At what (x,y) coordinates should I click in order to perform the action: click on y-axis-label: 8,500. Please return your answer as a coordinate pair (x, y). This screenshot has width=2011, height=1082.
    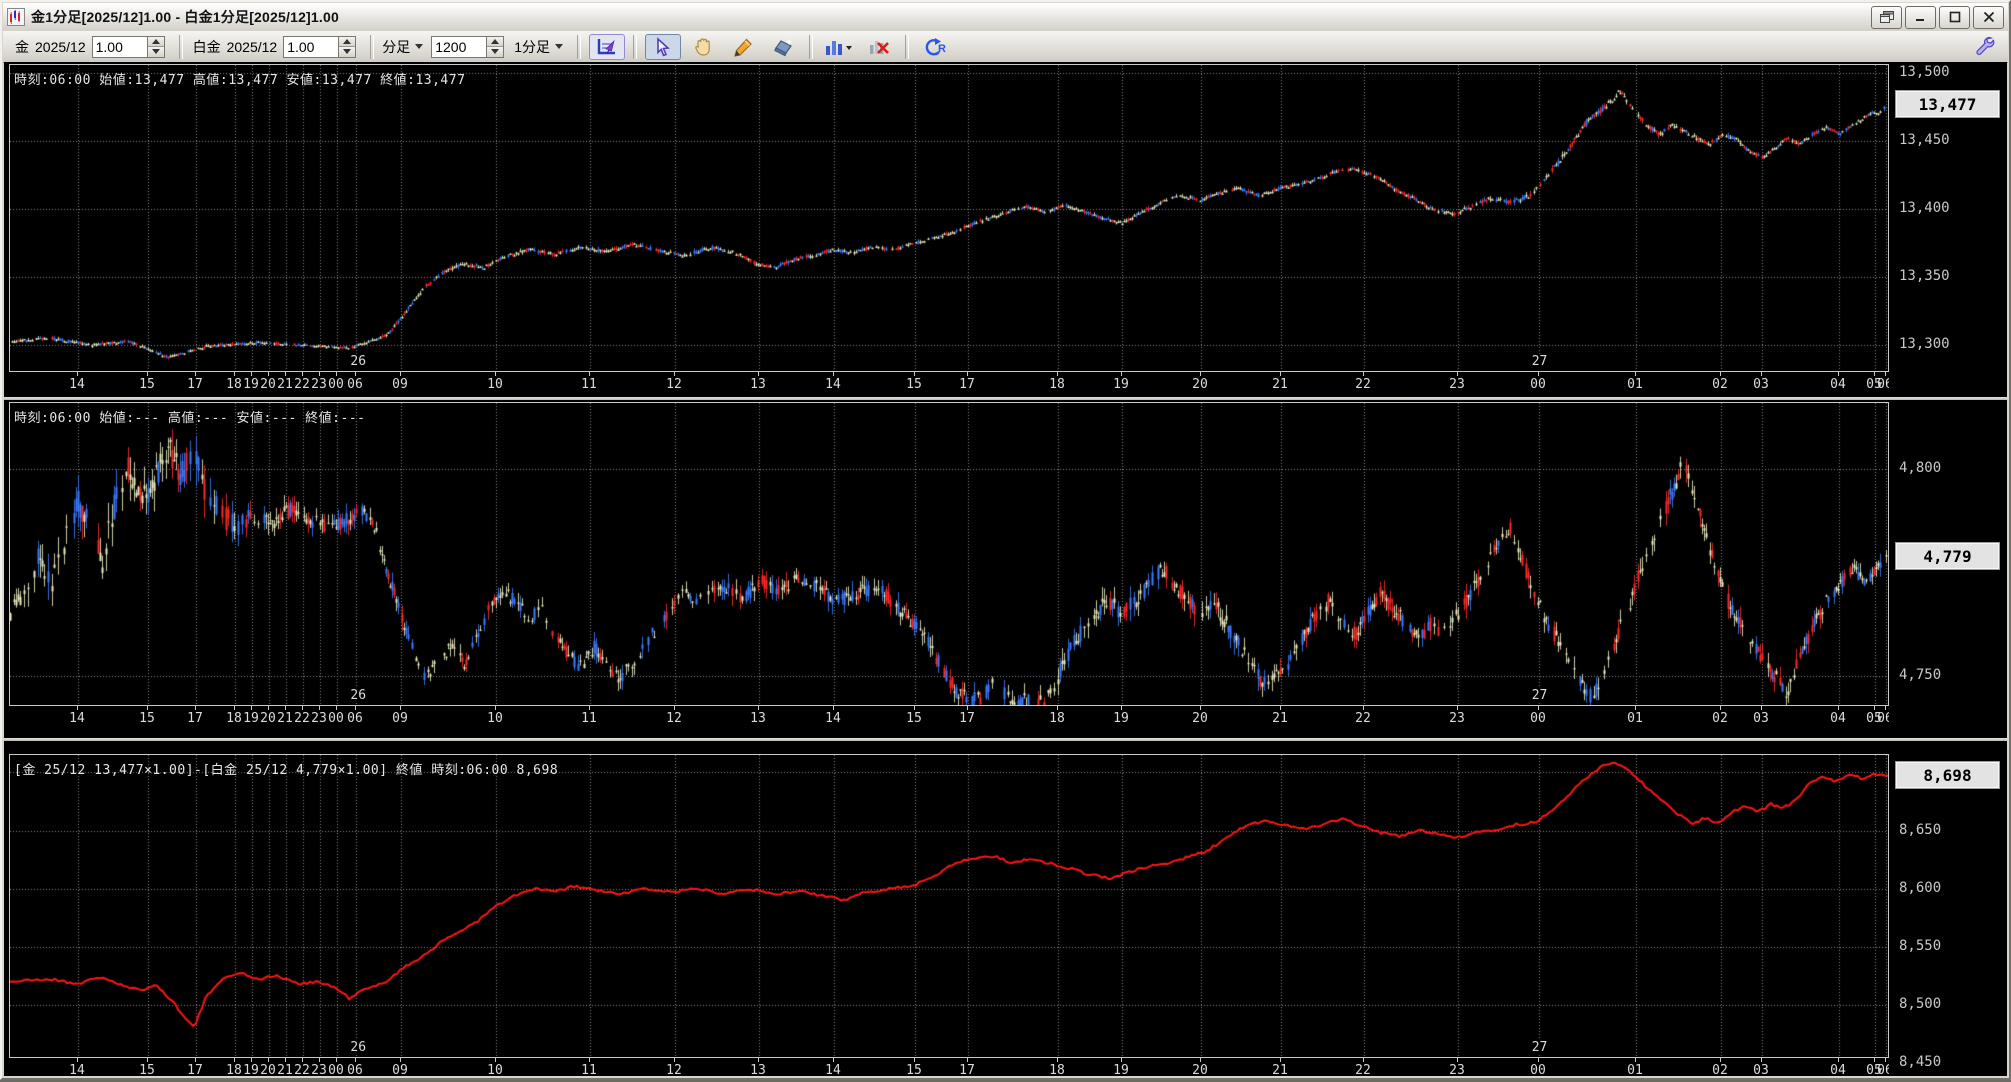
    Looking at the image, I should click on (1920, 1004).